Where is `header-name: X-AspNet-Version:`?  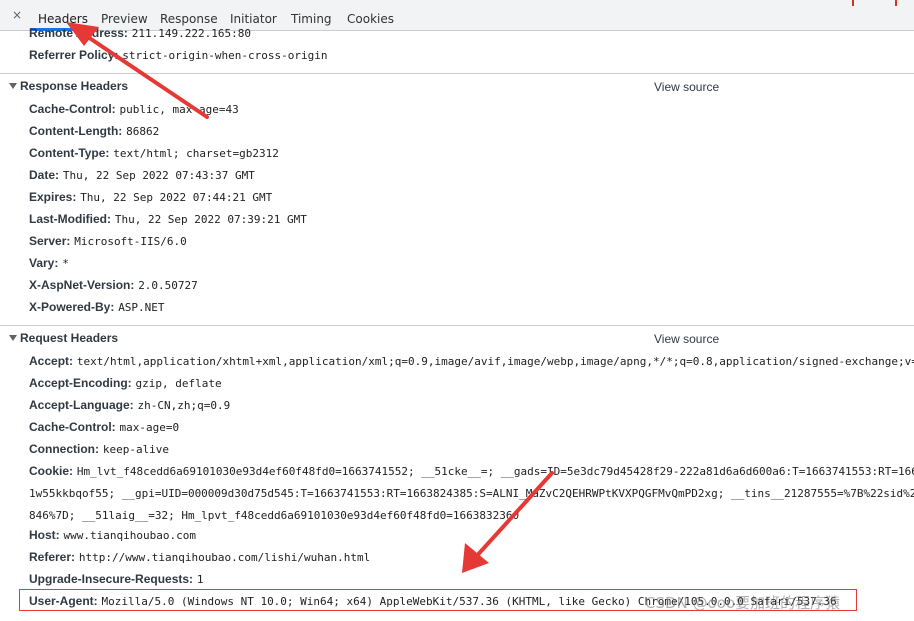
header-name: X-AspNet-Version: is located at coordinates (82, 285).